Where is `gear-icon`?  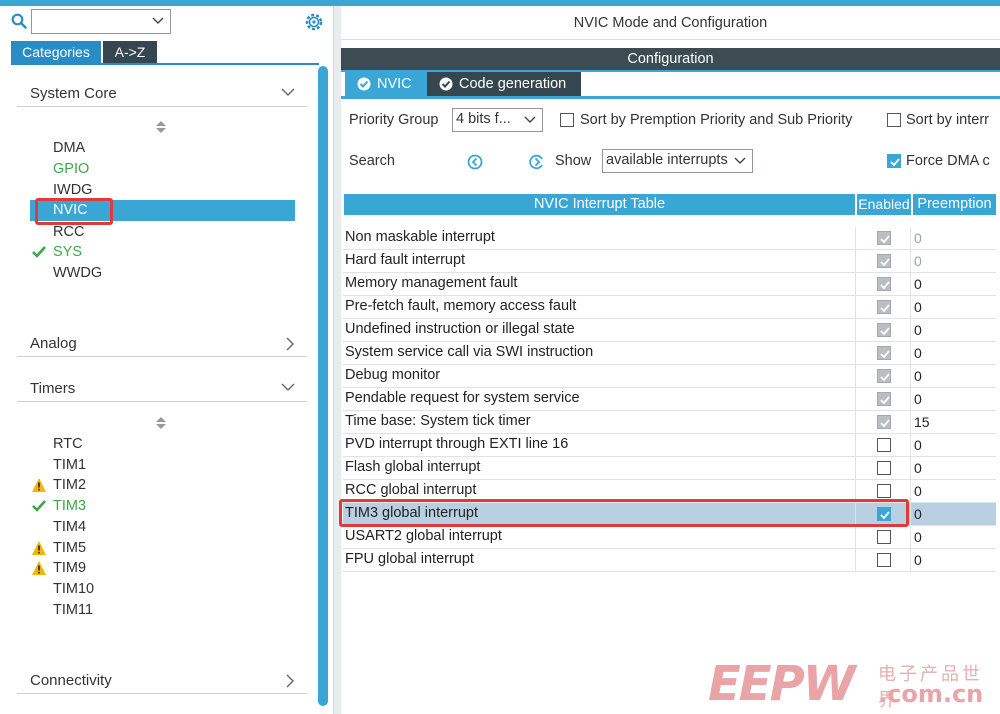
gear-icon is located at coordinates (314, 22).